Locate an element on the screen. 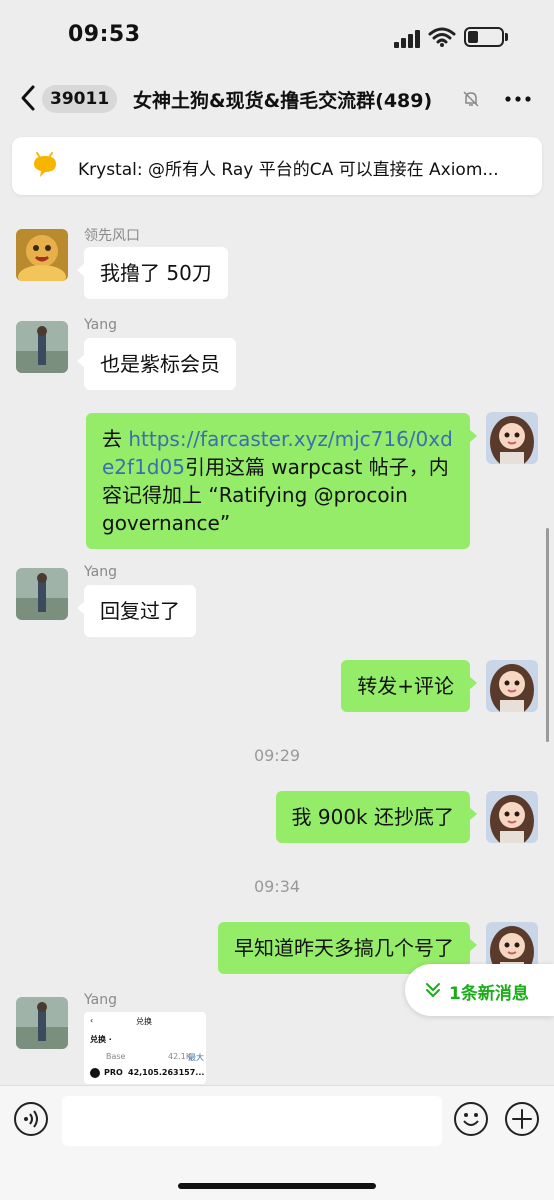 Image resolution: width=554 pixels, height=1200 pixels. unread-count-badge: 39011 is located at coordinates (80, 99).